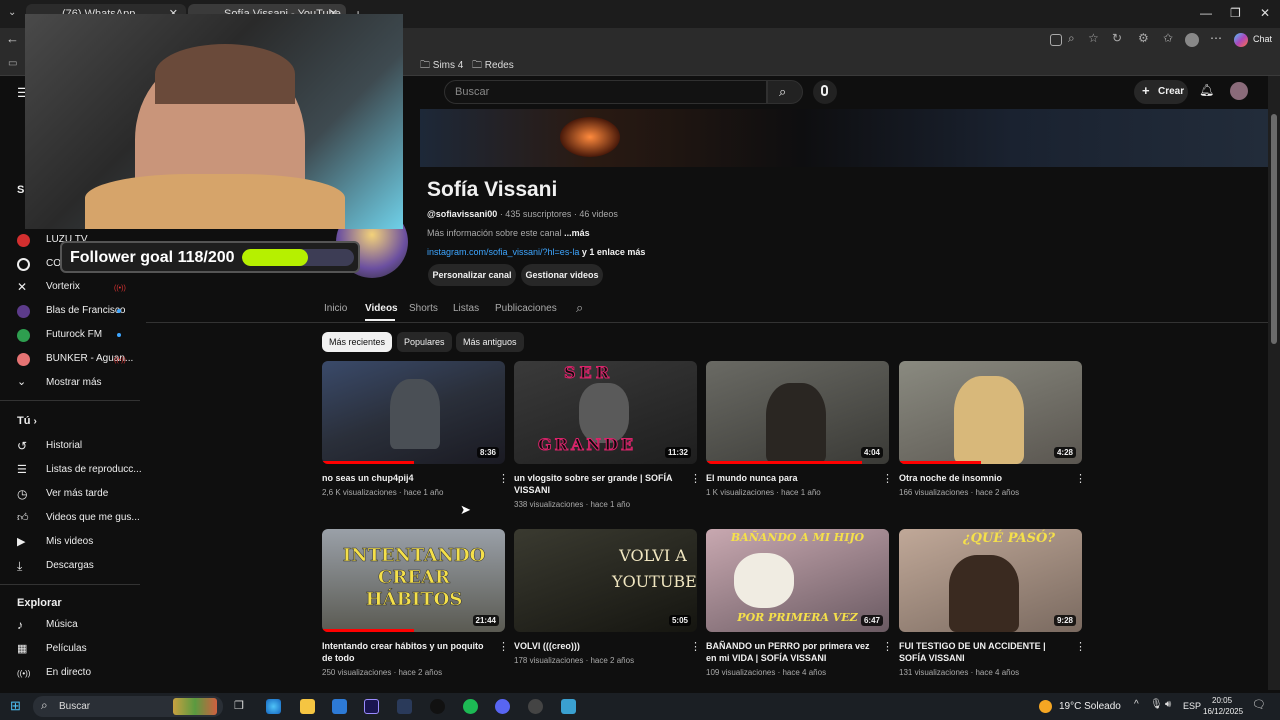  Describe the element at coordinates (12, 38) in the screenshot. I see `back-arrow-icon: ←` at that location.